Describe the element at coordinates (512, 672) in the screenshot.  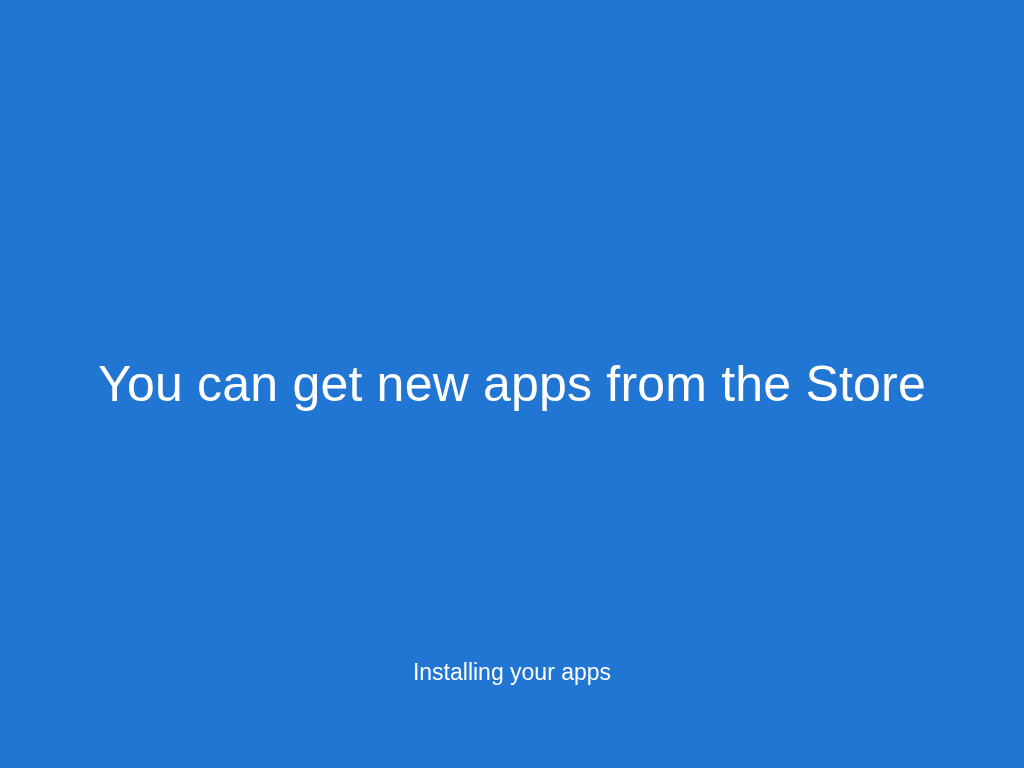
I see `status-text: Installing your apps` at that location.